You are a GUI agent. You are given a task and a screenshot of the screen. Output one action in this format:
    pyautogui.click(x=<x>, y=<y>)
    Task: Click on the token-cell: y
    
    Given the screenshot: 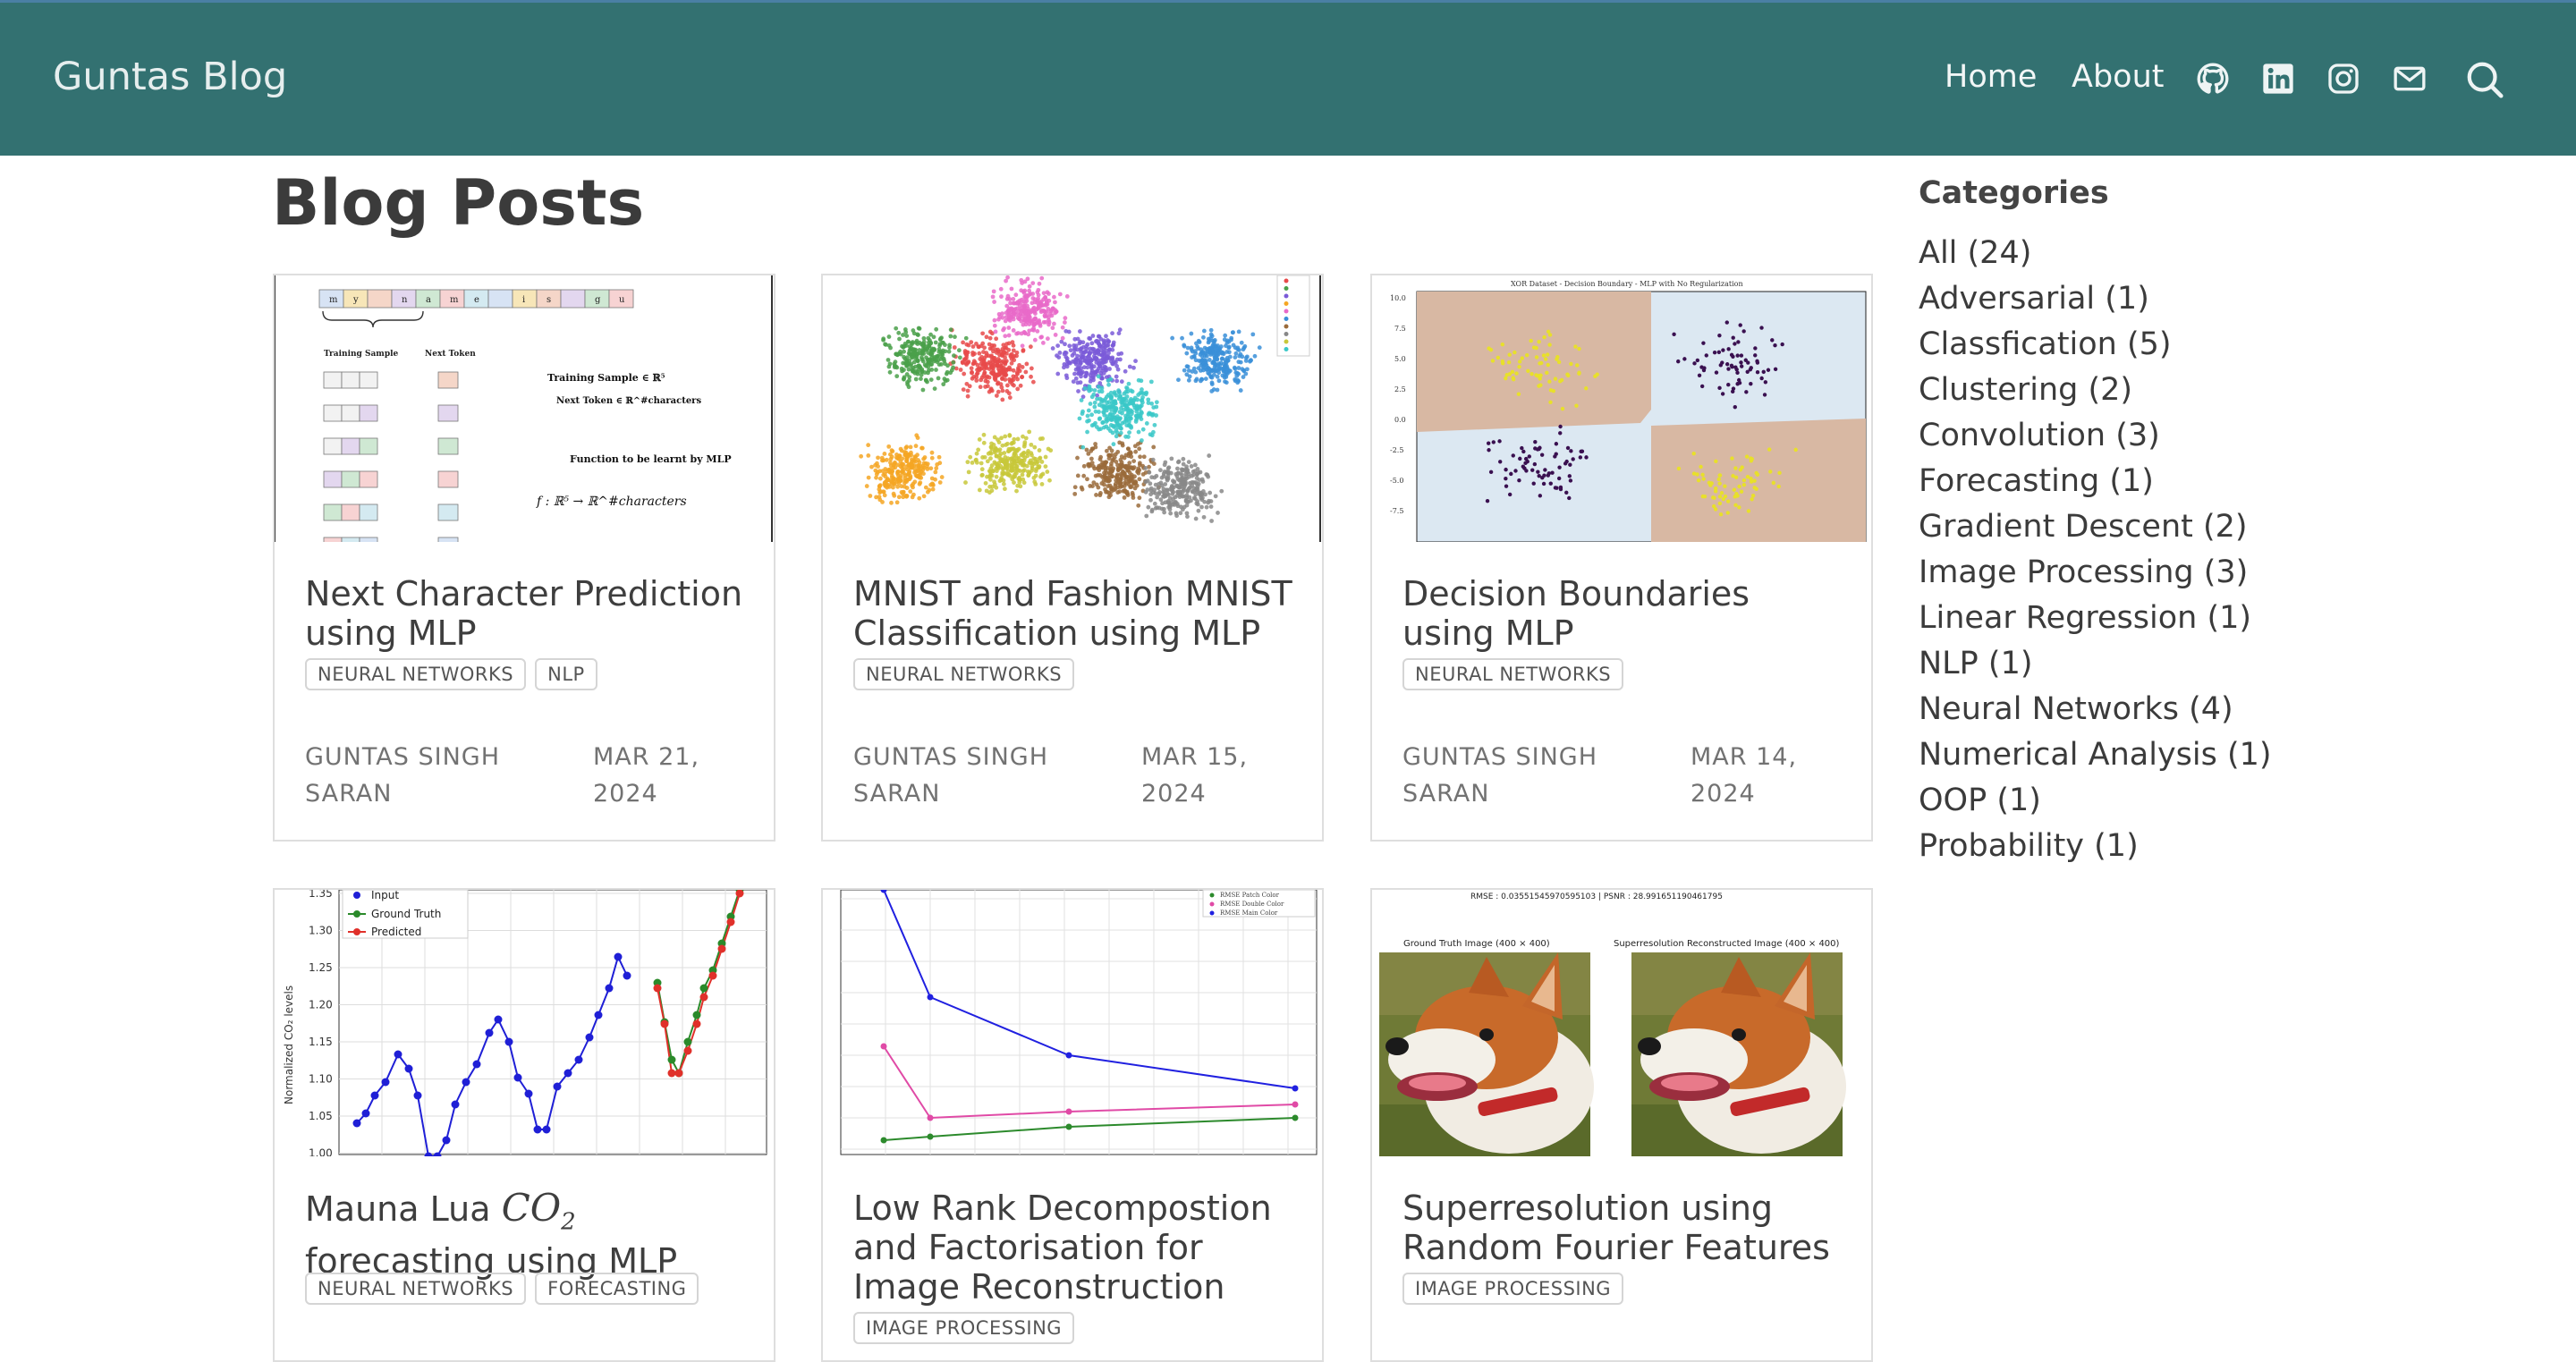 What is the action you would take?
    pyautogui.click(x=356, y=299)
    